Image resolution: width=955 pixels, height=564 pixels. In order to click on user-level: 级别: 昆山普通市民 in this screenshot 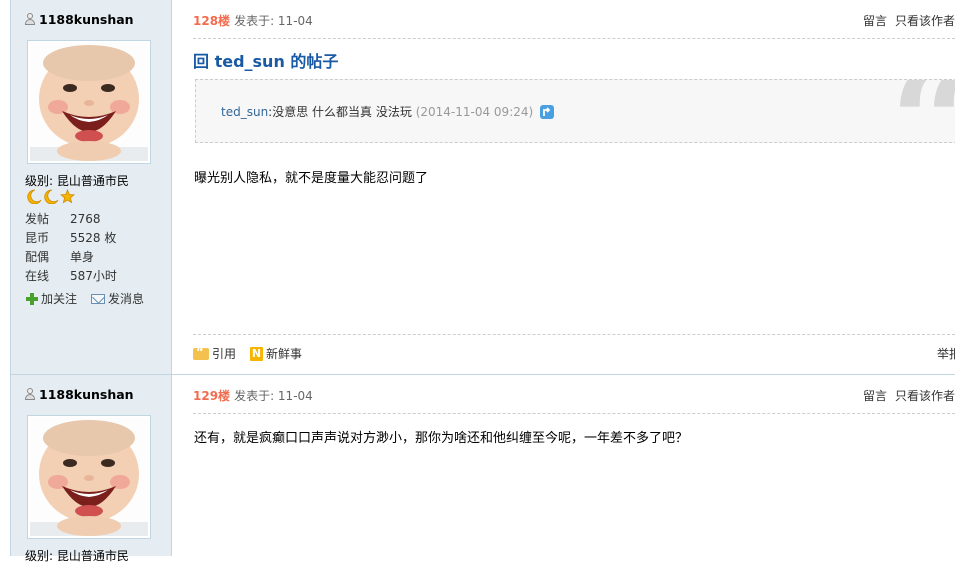, I will do `click(77, 181)`.